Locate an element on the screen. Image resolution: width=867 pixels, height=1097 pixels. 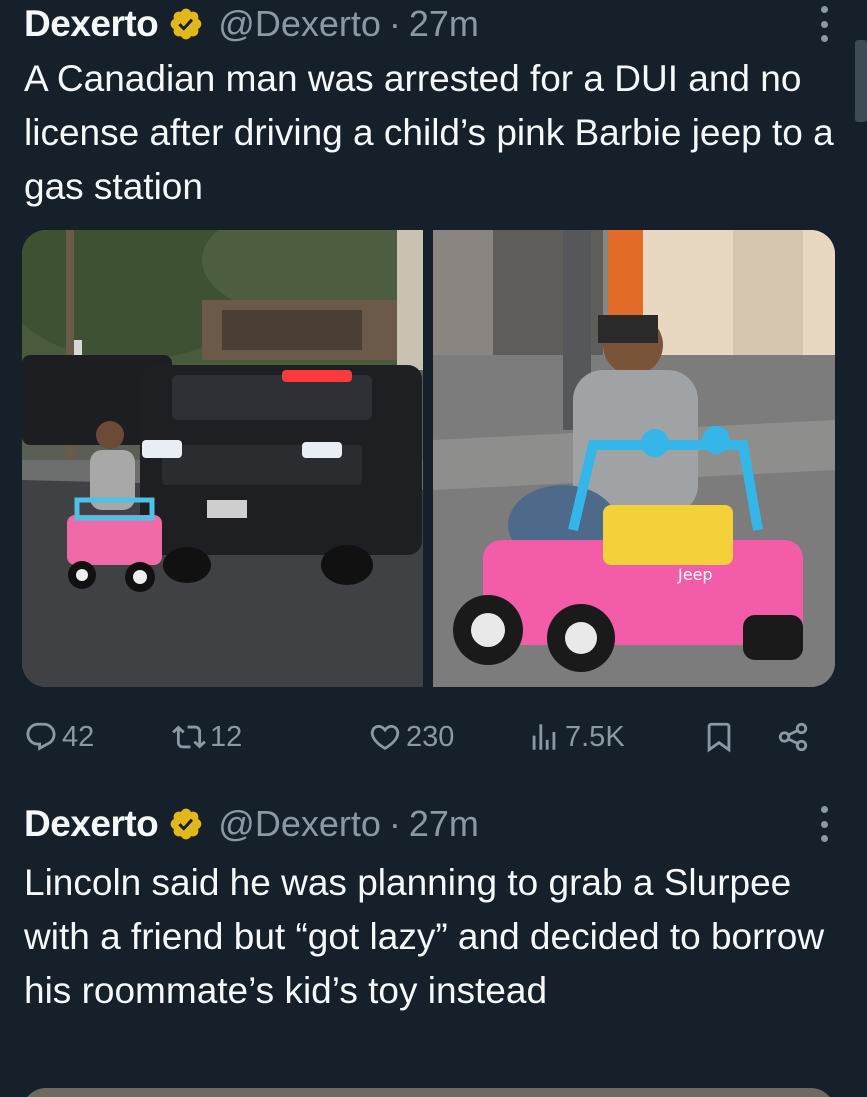
heart-icon is located at coordinates (385, 737).